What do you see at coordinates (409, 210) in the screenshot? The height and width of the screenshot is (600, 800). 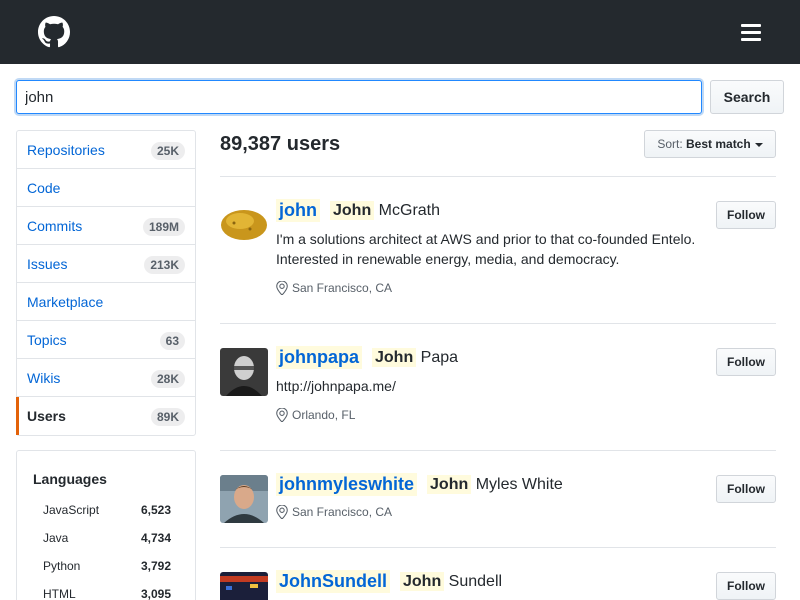 I see `name-rest: McGrath` at bounding box center [409, 210].